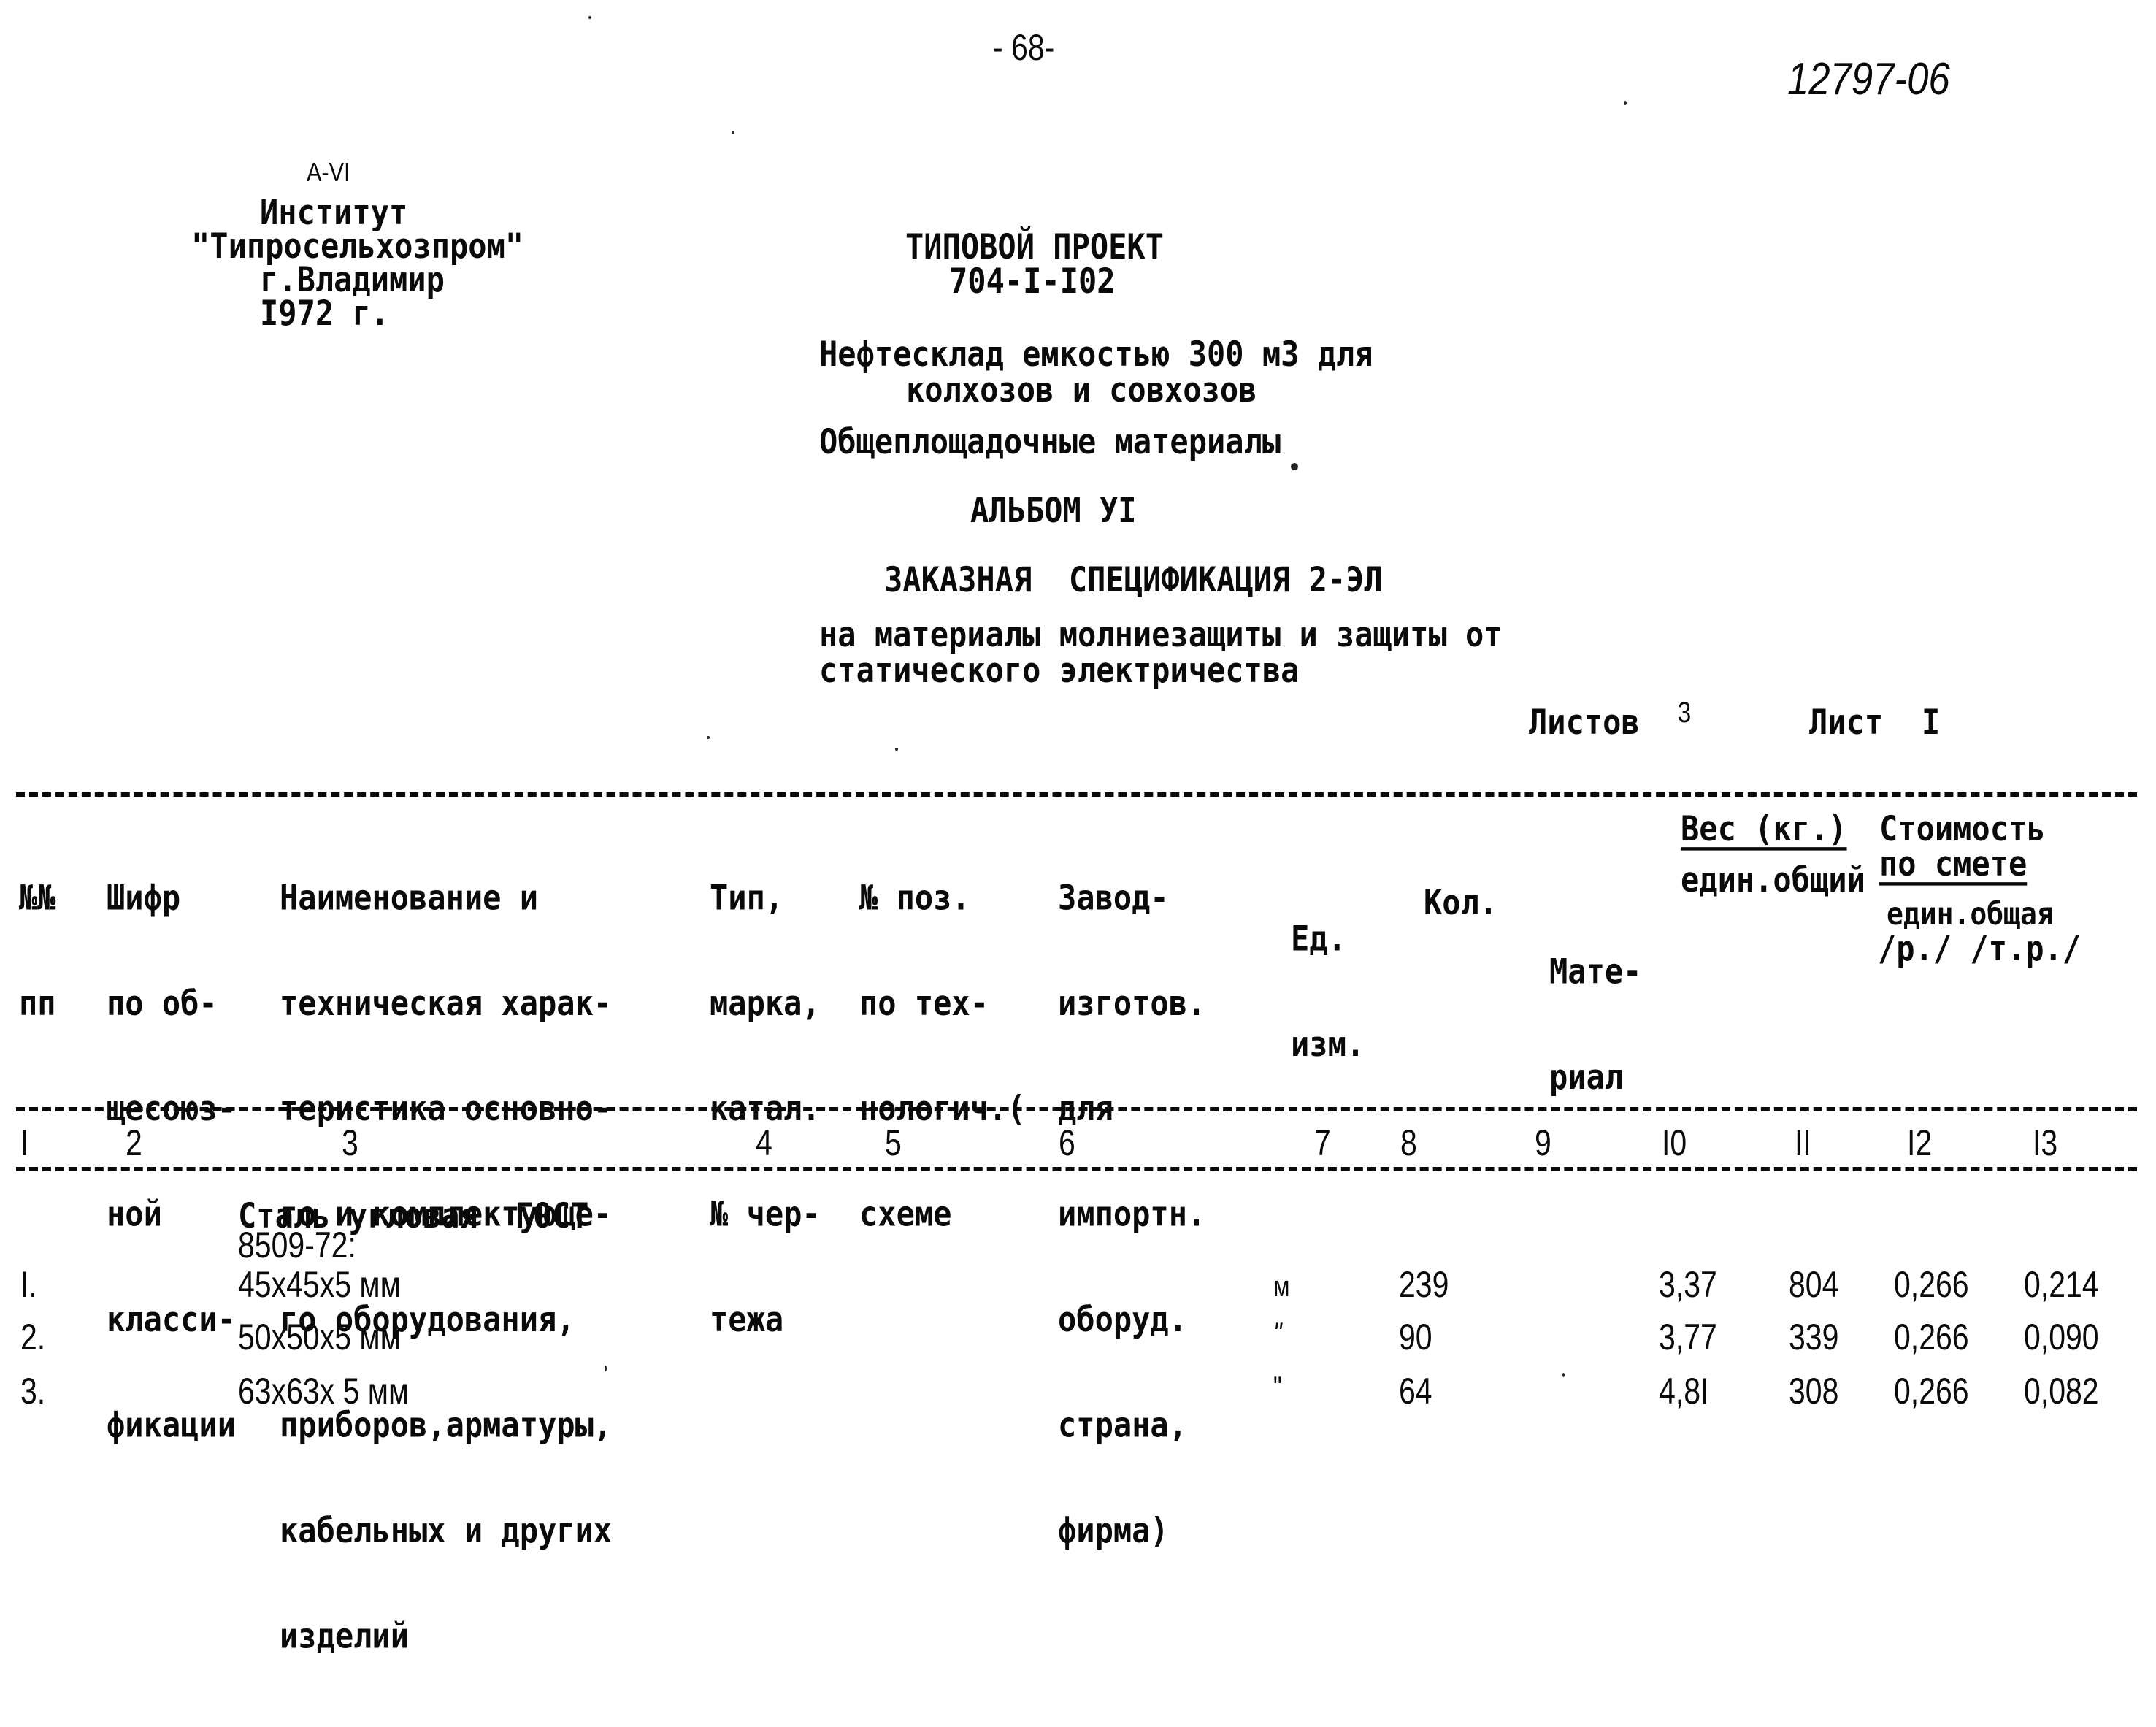 The height and width of the screenshot is (1727, 2156). Describe the element at coordinates (334, 212) in the screenshot. I see `institute-label: Институт` at that location.